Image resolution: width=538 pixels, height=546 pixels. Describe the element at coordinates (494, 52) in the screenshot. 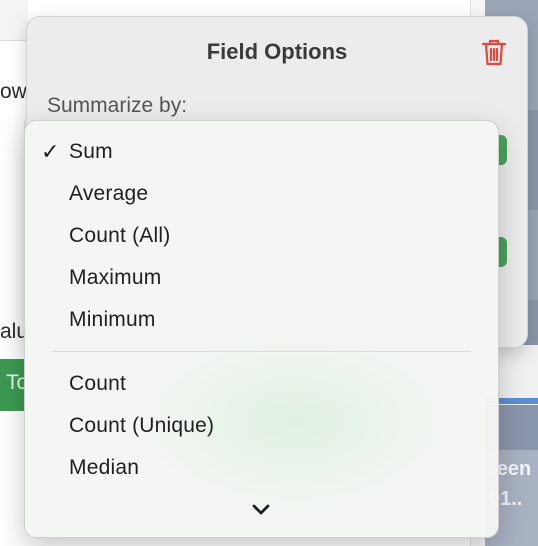

I see `trash-icon` at that location.